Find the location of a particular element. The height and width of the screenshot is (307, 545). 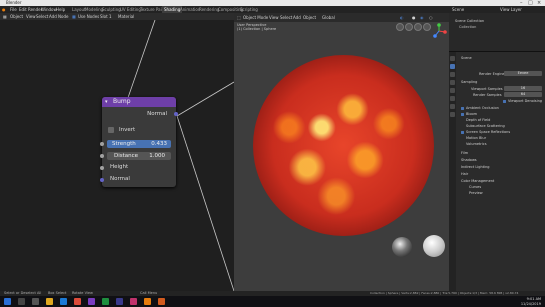

section-ssr: Screen Space Reflections is located at coordinates (488, 132).